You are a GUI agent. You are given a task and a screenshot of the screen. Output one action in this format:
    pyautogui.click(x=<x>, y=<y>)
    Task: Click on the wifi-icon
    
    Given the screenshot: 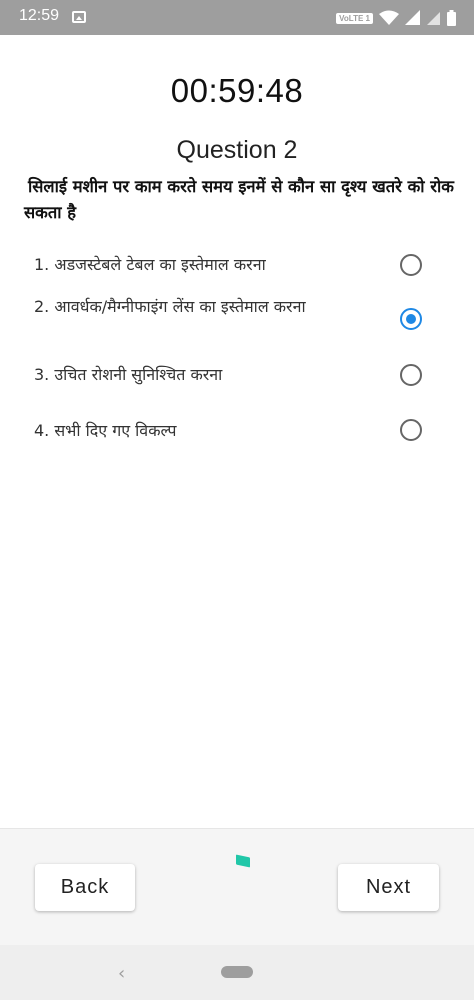 What is the action you would take?
    pyautogui.click(x=389, y=17)
    